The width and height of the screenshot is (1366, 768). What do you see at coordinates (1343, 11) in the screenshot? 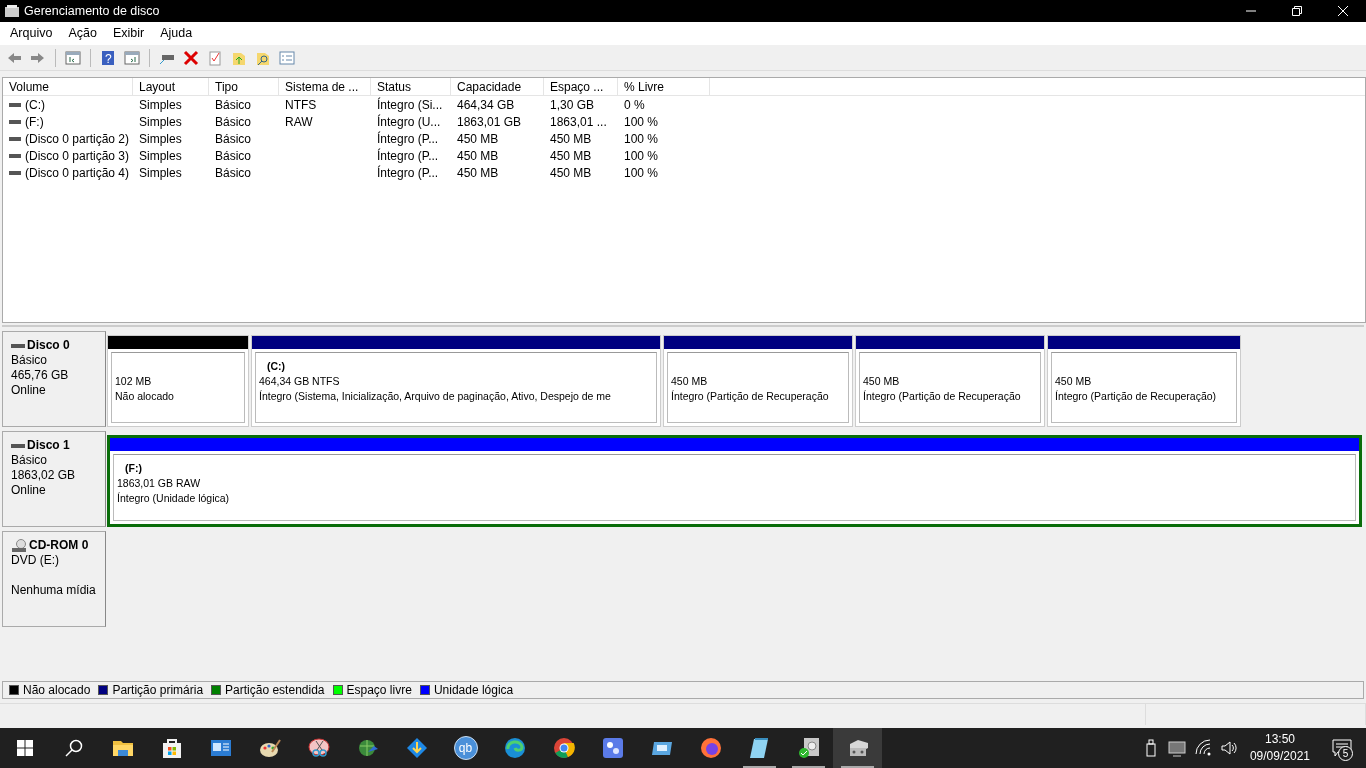
I see `close-icon` at bounding box center [1343, 11].